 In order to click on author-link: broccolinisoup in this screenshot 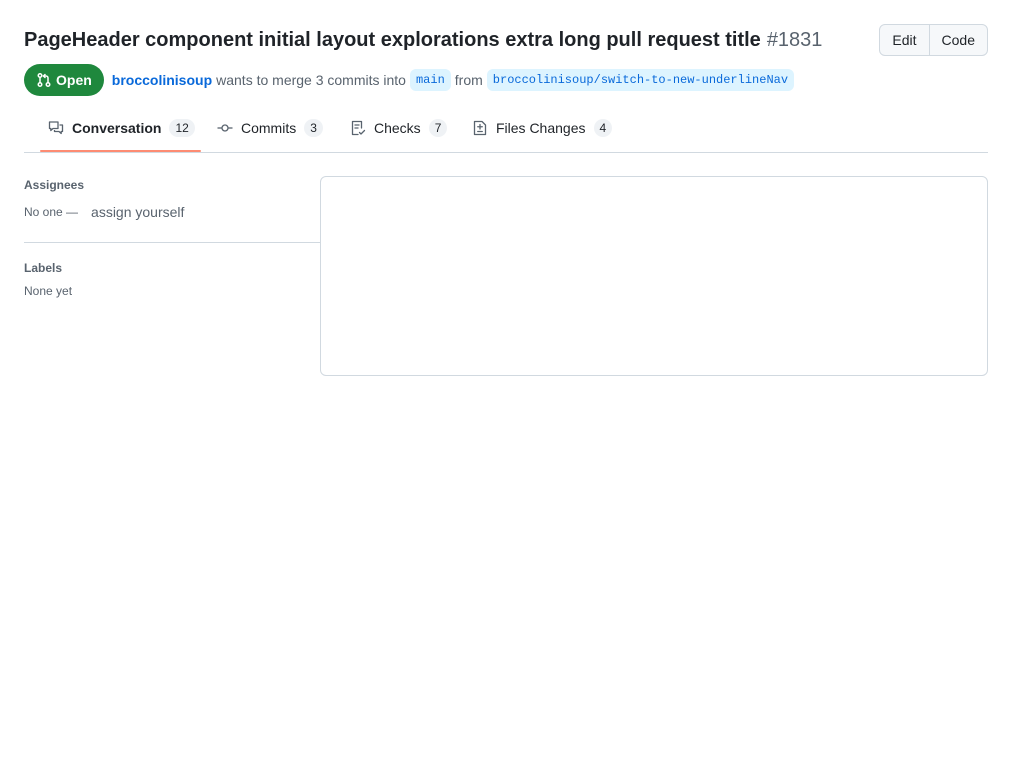, I will do `click(162, 80)`.